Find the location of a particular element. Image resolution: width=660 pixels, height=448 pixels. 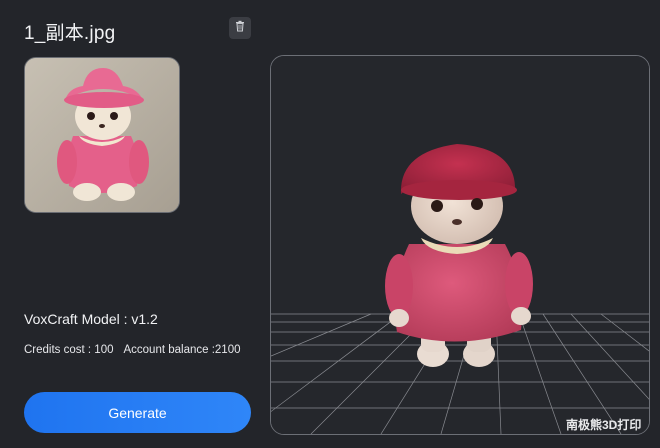

credits-cost: Credits cost : 100 is located at coordinates (69, 350).